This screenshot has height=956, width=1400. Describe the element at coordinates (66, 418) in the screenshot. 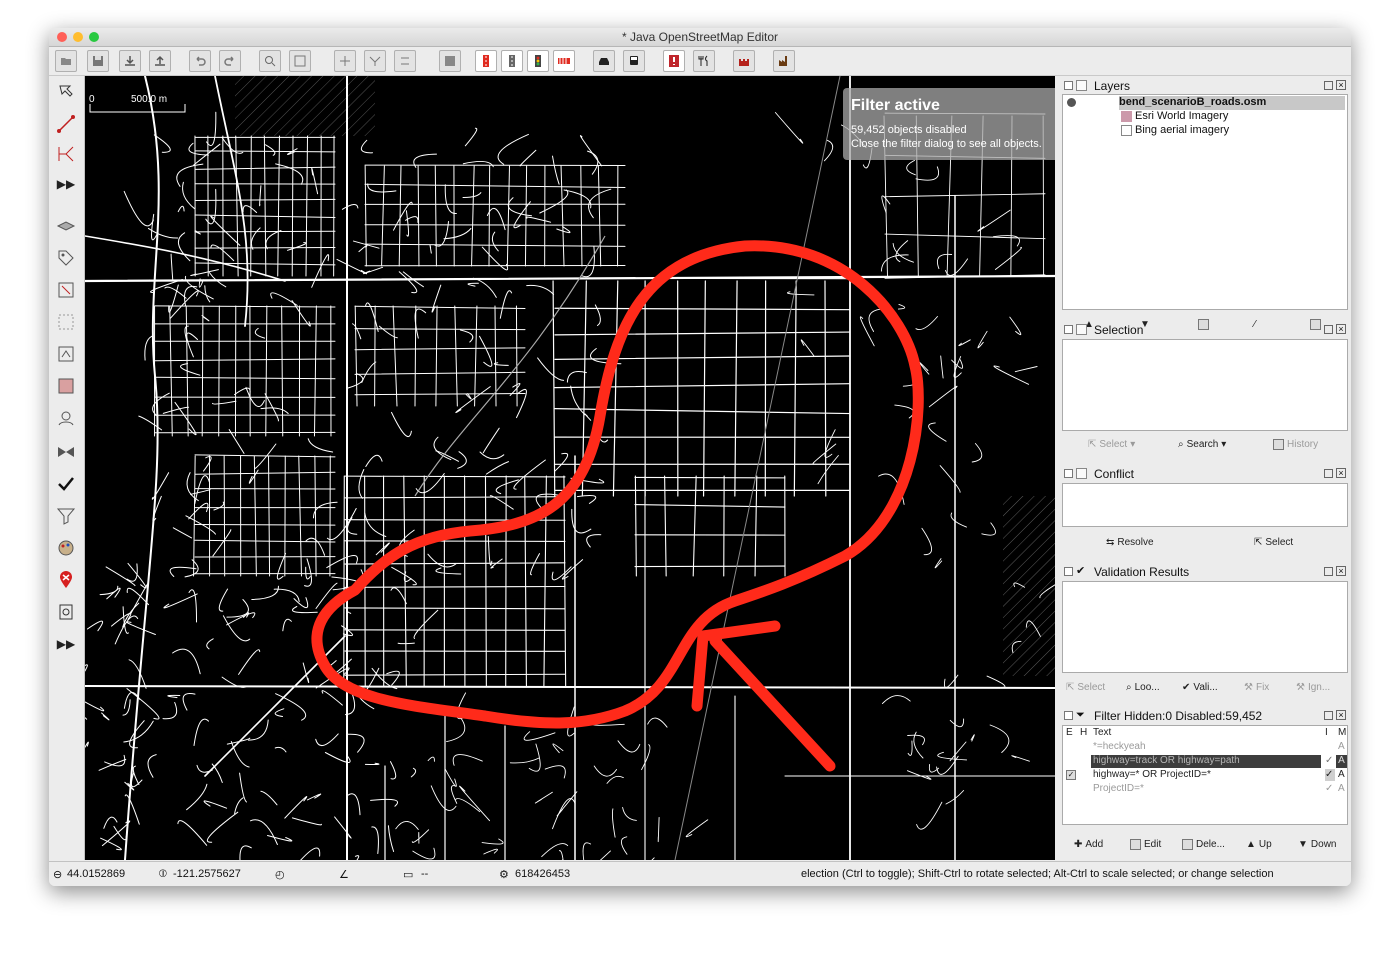

I see `user-list-icon` at that location.